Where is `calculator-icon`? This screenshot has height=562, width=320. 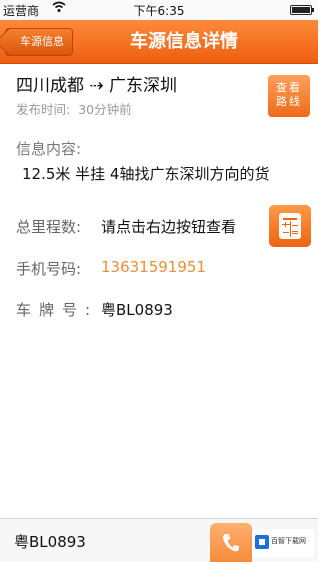 calculator-icon is located at coordinates (290, 226).